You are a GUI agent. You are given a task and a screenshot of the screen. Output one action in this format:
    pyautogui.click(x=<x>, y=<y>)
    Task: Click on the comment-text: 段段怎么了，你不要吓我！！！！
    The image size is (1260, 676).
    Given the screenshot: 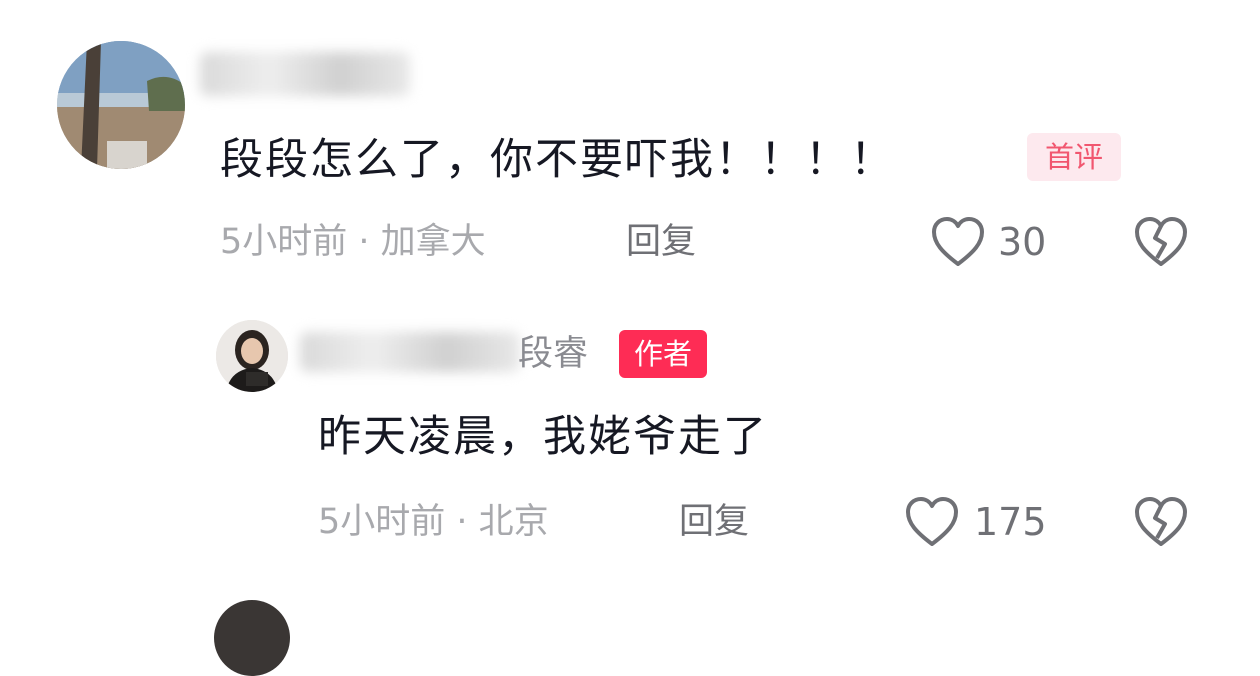 What is the action you would take?
    pyautogui.click(x=557, y=160)
    